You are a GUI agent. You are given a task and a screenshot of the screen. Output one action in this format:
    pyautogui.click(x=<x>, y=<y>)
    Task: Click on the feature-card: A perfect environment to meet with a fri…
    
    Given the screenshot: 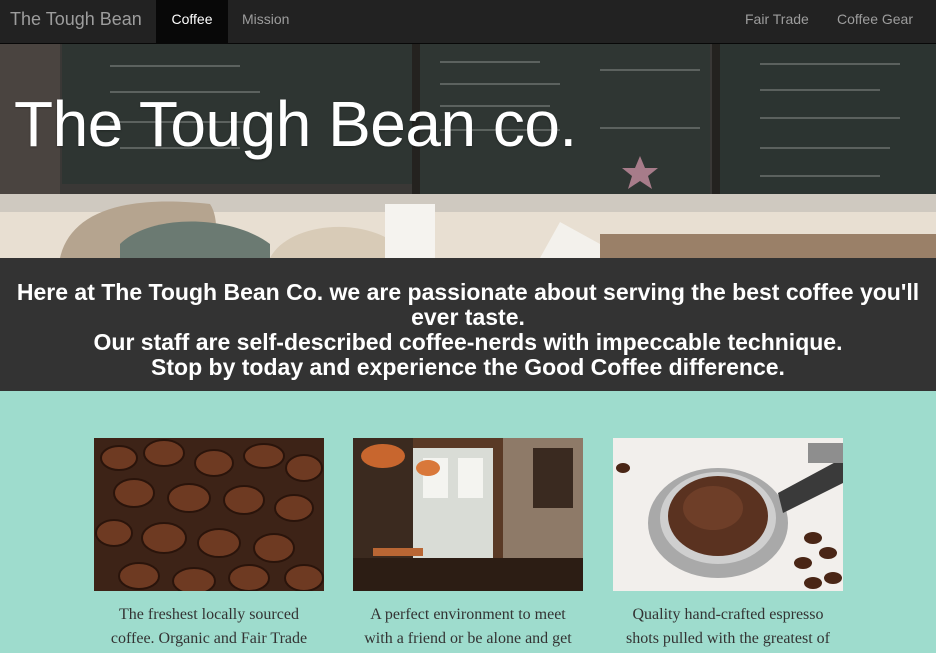 What is the action you would take?
    pyautogui.click(x=468, y=544)
    